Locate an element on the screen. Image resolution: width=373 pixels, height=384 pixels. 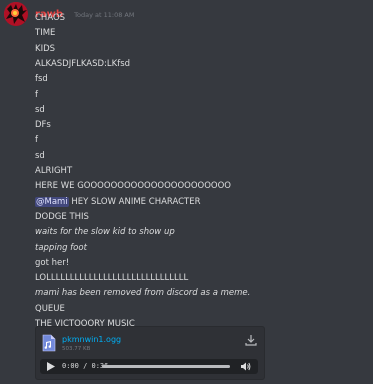
progress-bar is located at coordinates (166, 366).